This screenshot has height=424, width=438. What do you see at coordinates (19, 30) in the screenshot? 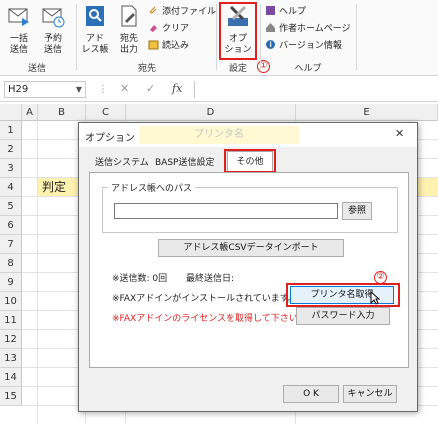
I see `batch-send-button: 一括 送信` at bounding box center [19, 30].